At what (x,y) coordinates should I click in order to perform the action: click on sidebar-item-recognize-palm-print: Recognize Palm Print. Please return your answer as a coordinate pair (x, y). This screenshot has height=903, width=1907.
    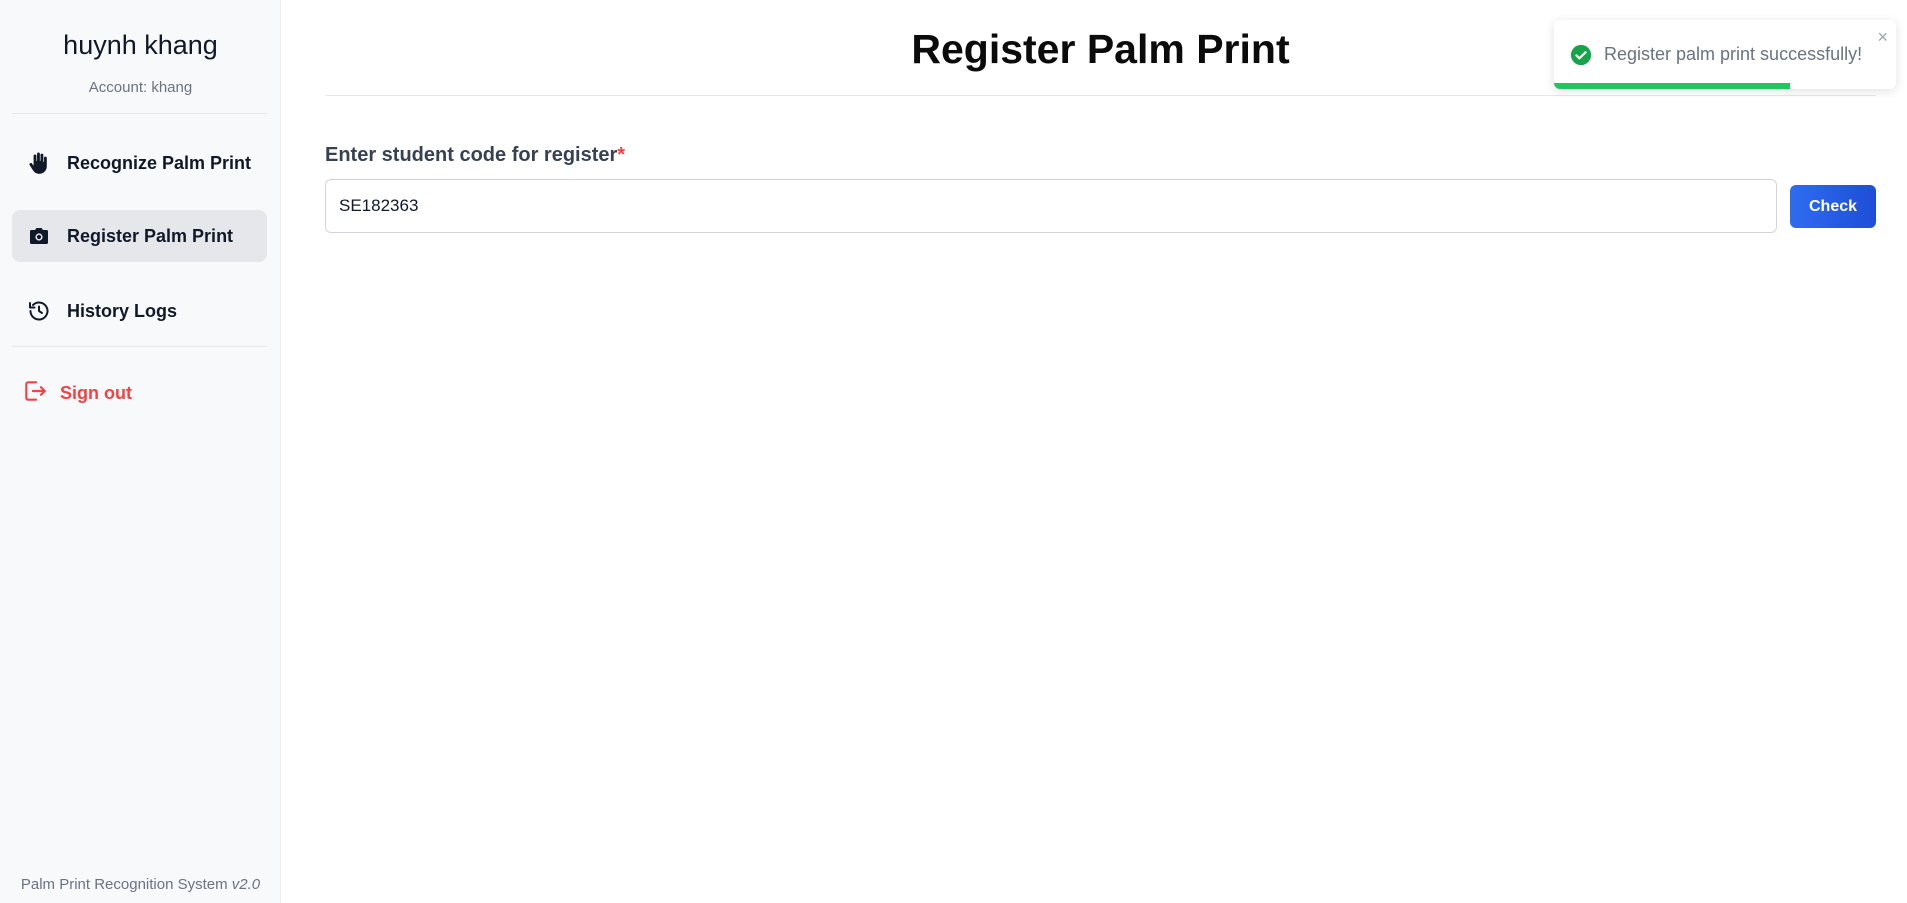
    Looking at the image, I should click on (139, 163).